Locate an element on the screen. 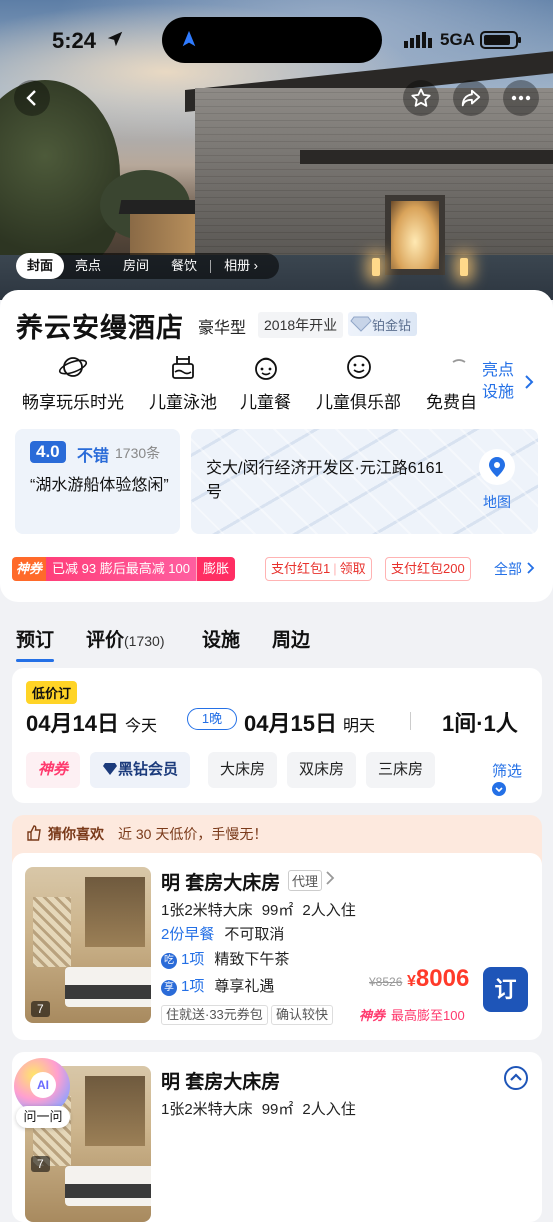 The width and height of the screenshot is (553, 1222). eat-icon: 吃 is located at coordinates (169, 961).